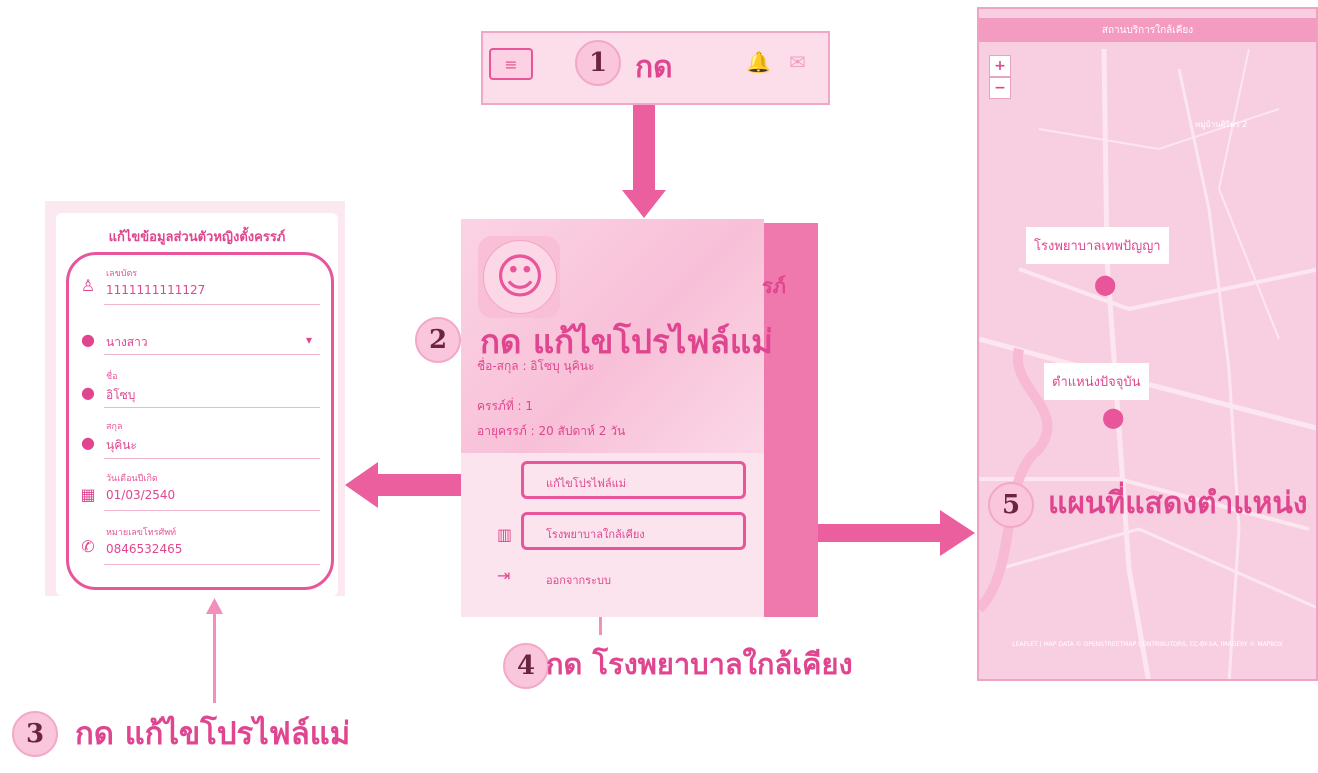  Describe the element at coordinates (1000, 88) in the screenshot. I see `zoom-out-button: −` at that location.